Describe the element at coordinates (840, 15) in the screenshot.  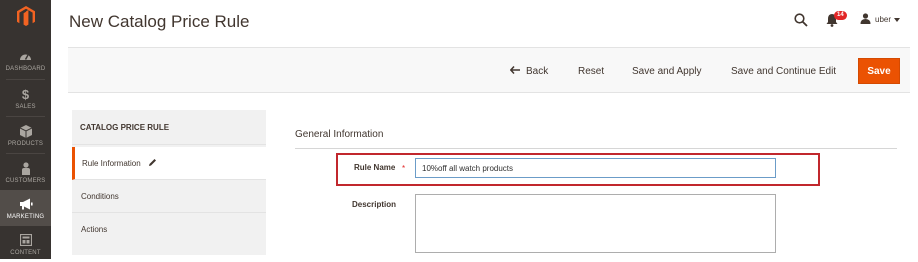
I see `notification-count-badge: 14` at that location.